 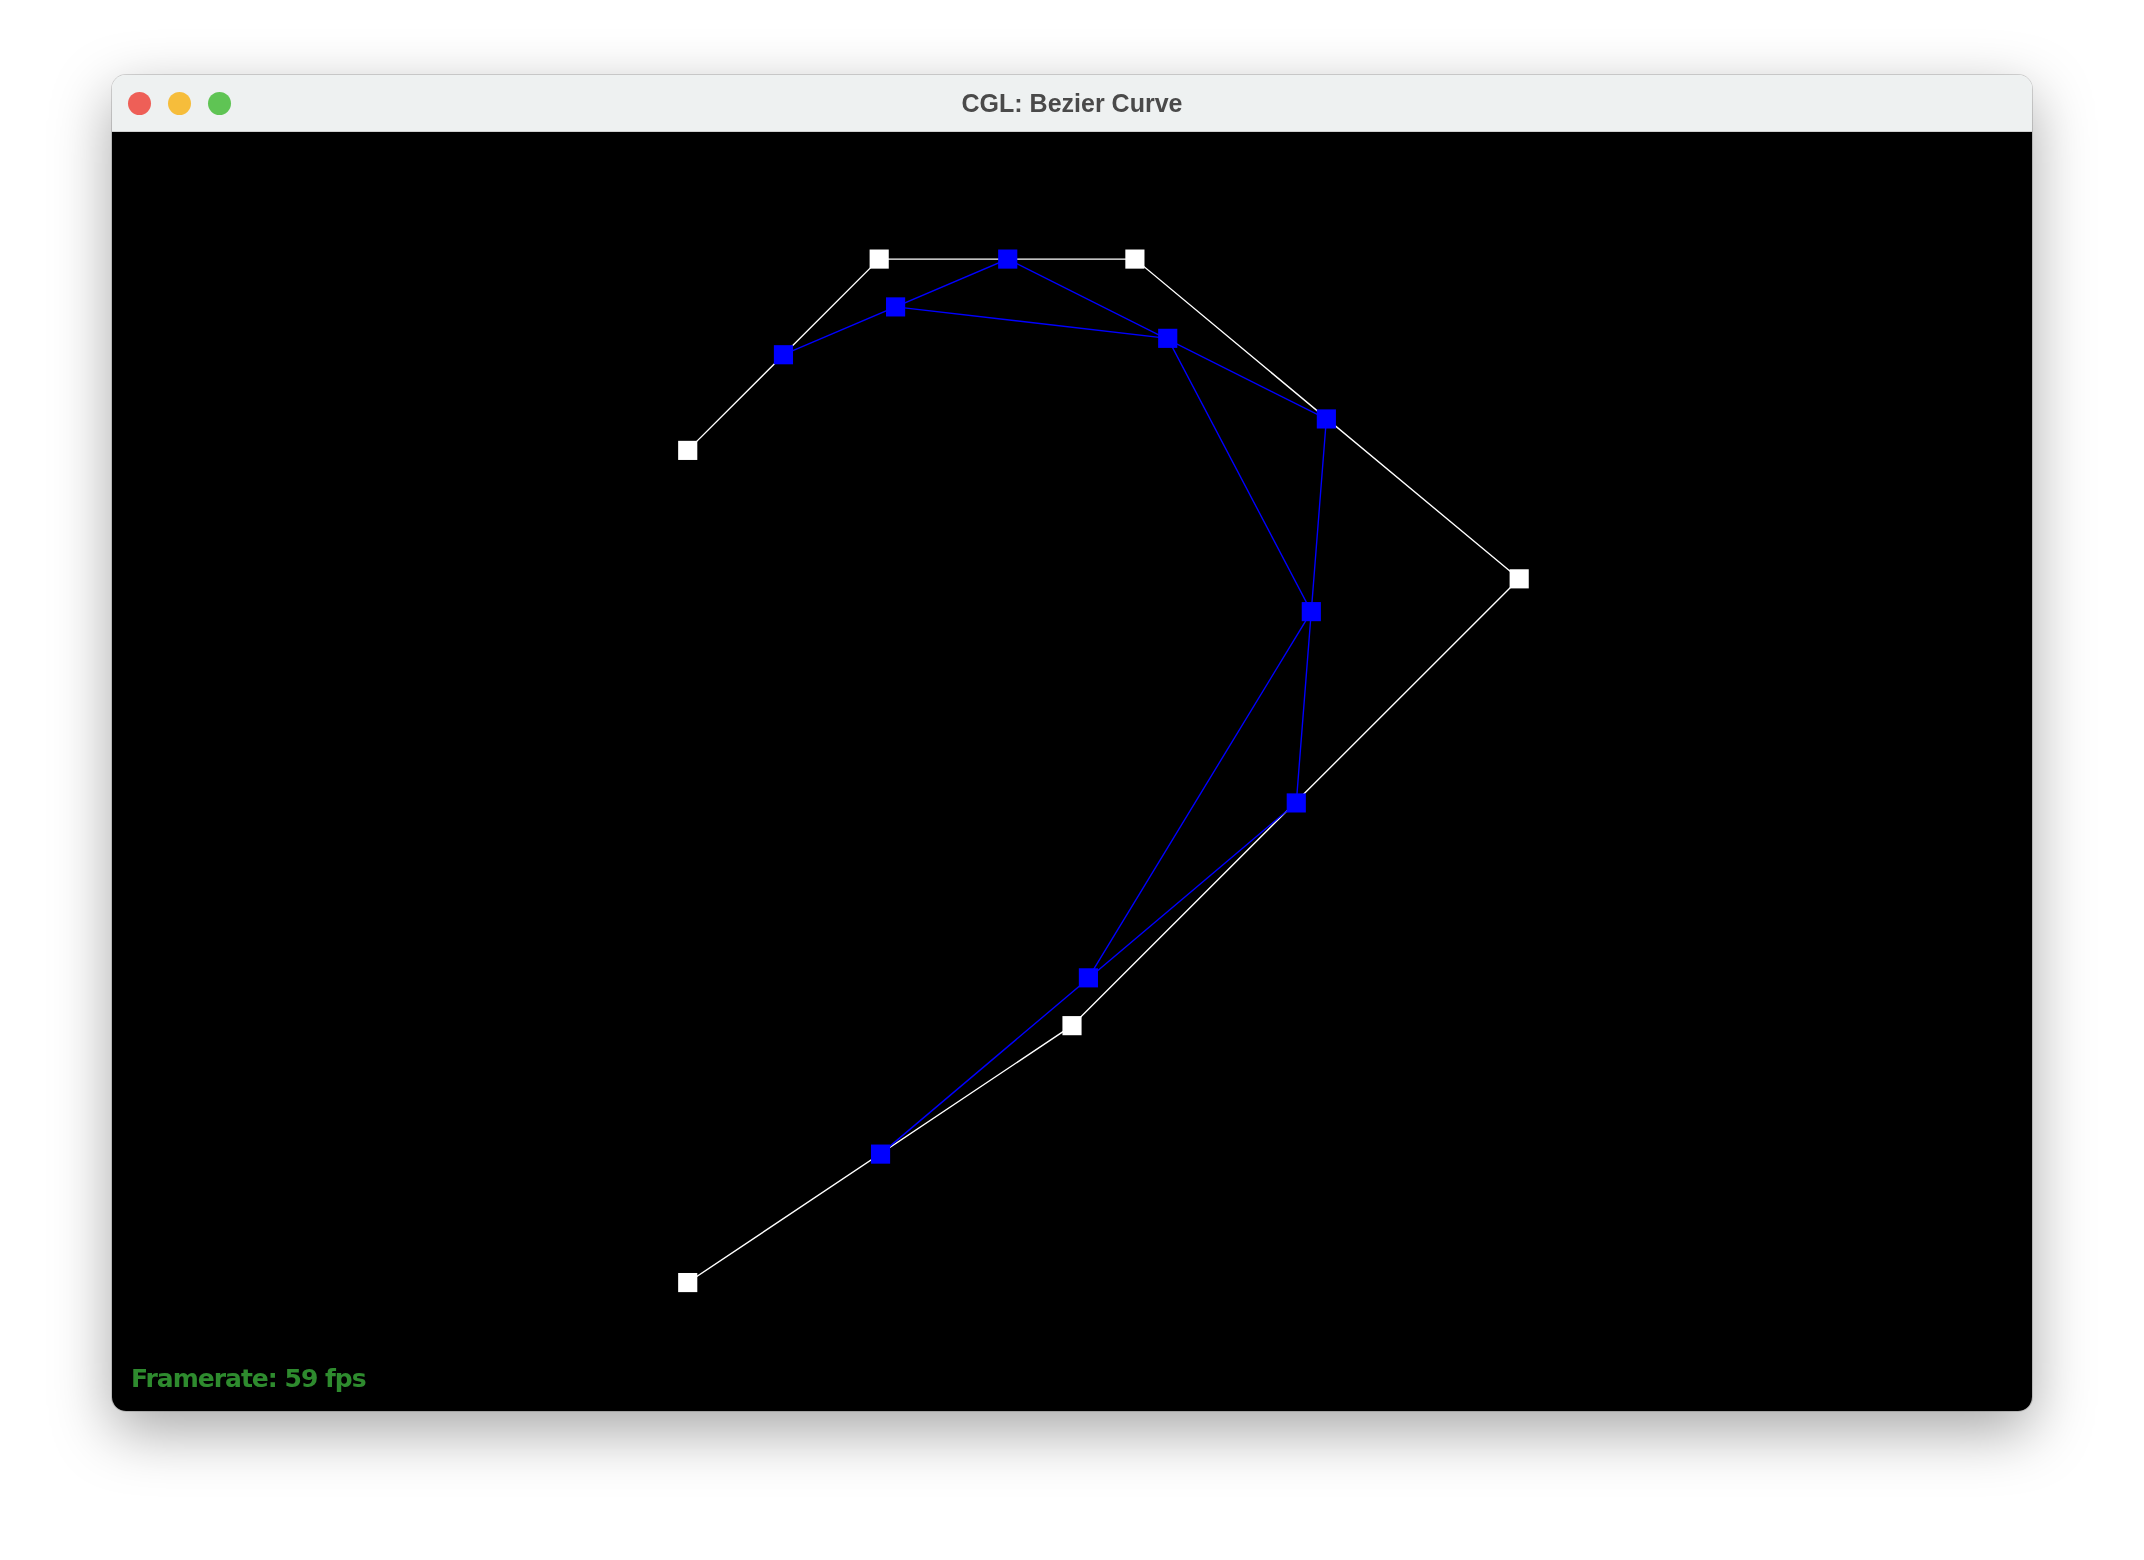 I want to click on close-button, so click(x=139, y=103).